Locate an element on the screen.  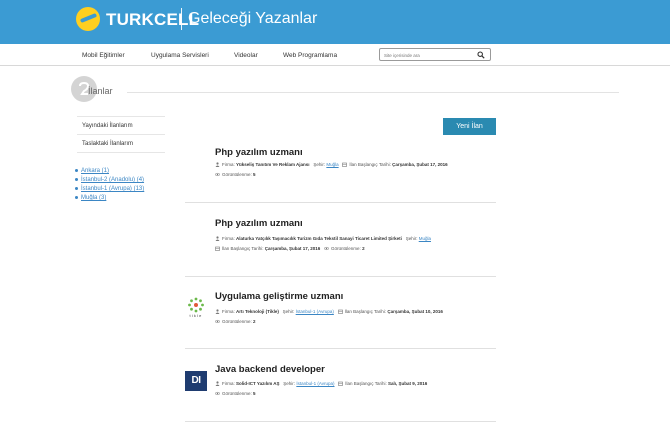
listing-views: Görüntülenme: 2 is located at coordinates (235, 321).